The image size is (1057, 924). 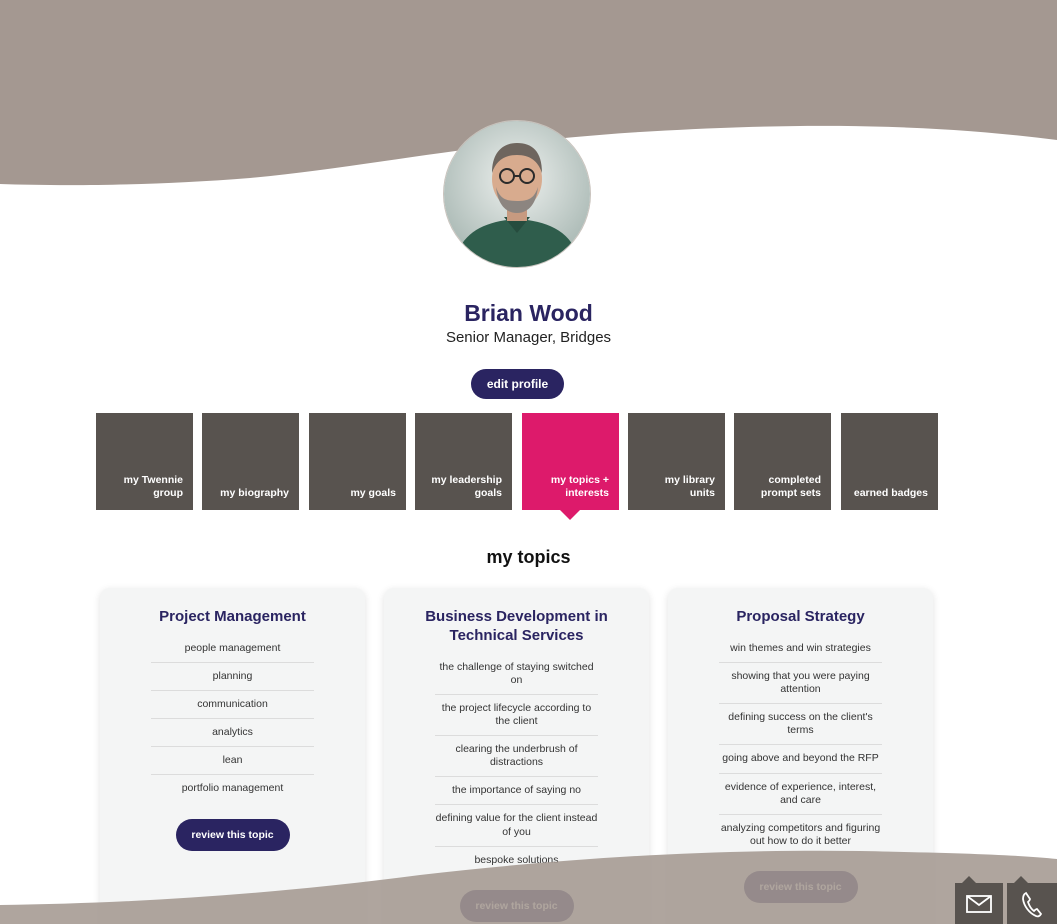 I want to click on tab-my-leadership-goals: my leadership goals, so click(x=463, y=461).